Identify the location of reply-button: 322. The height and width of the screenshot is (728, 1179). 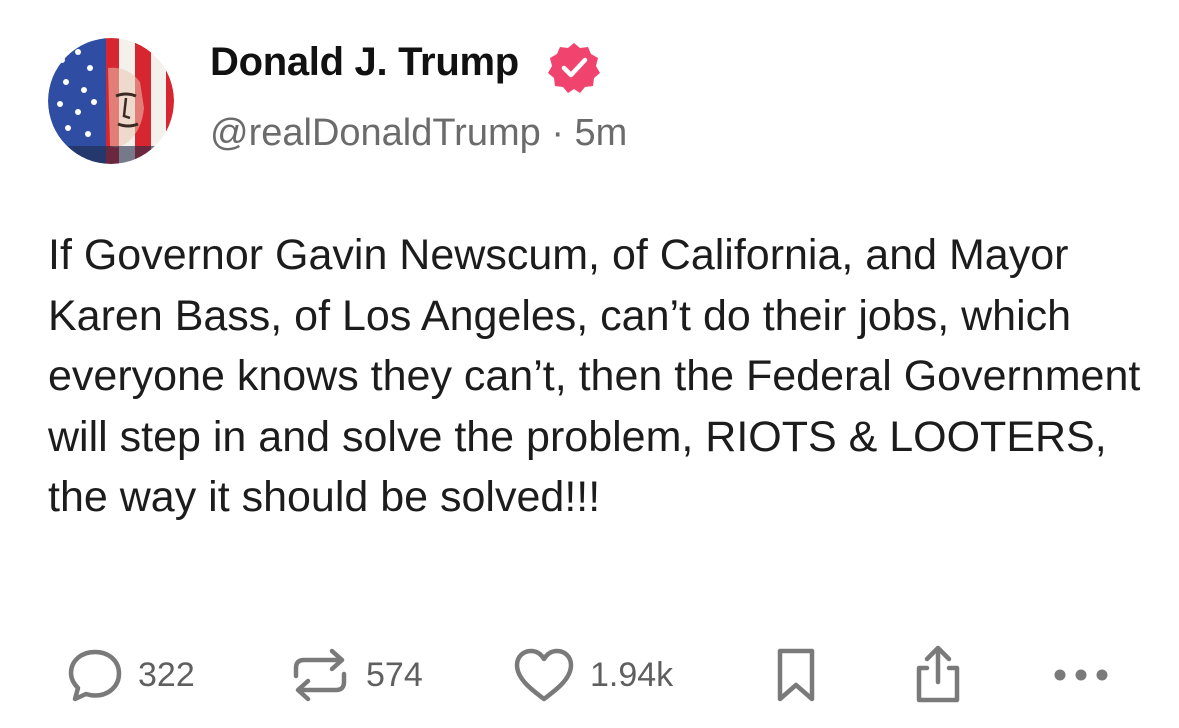
(130, 675).